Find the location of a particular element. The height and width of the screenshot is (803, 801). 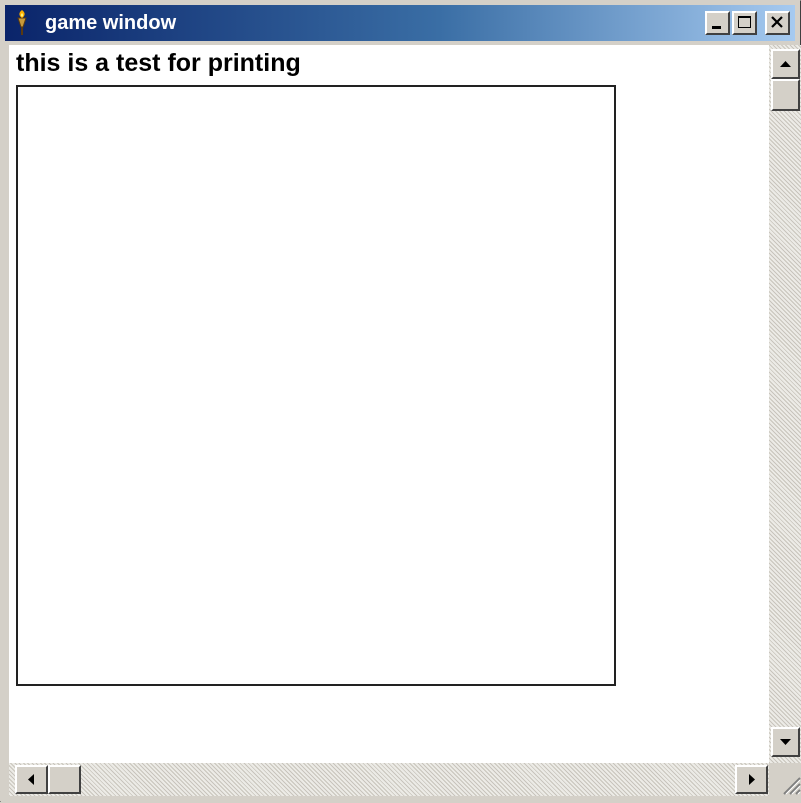

close-icon is located at coordinates (777, 22).